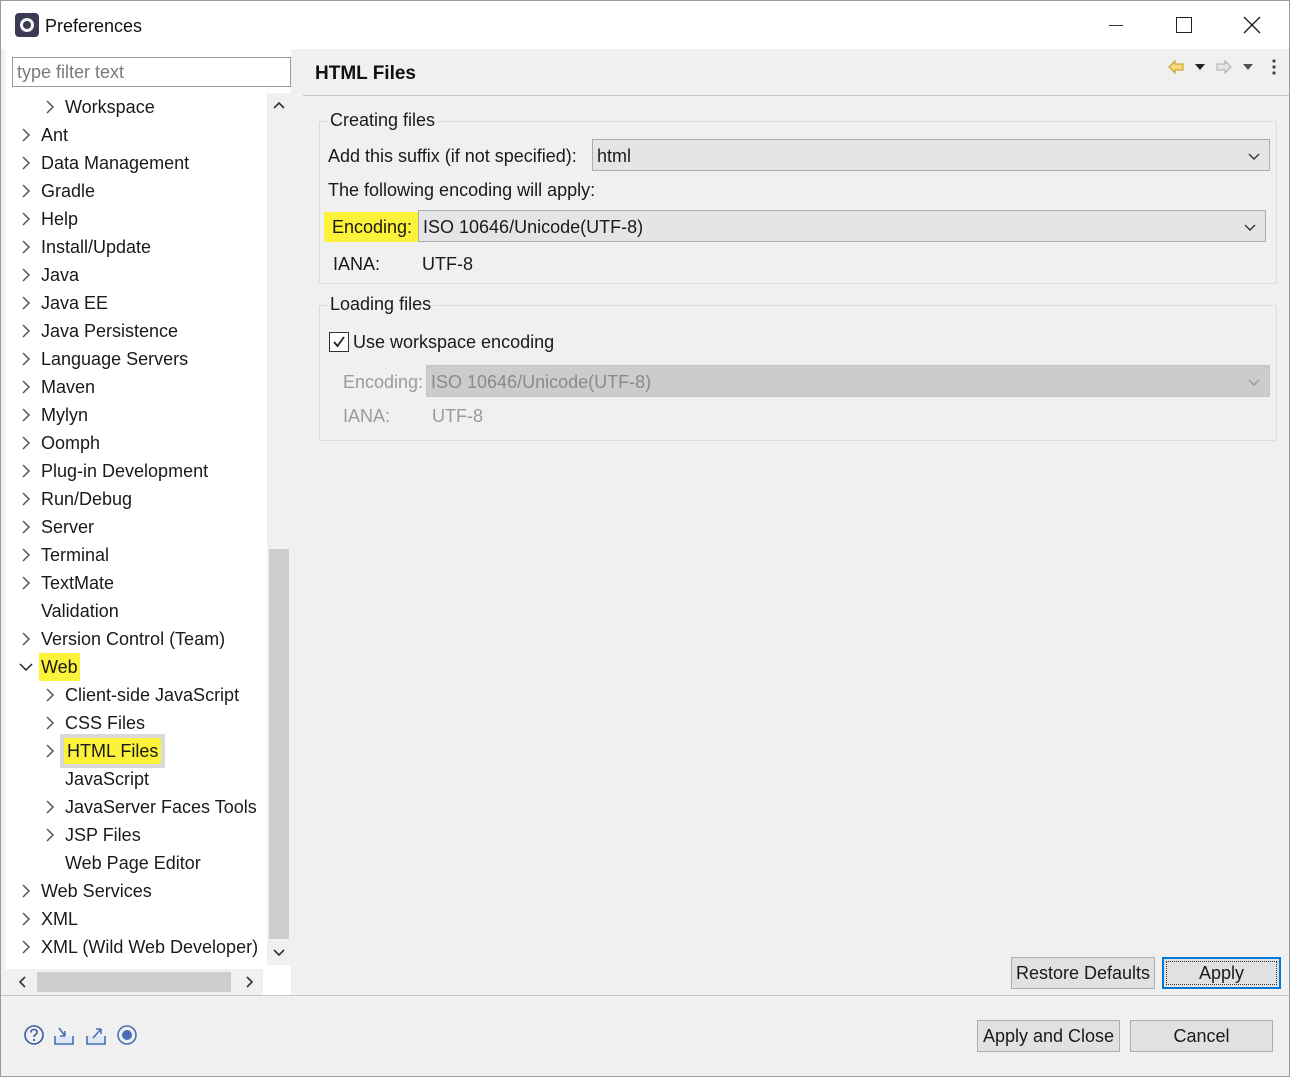  What do you see at coordinates (250, 982) in the screenshot?
I see `scroll-right-arrow-icon` at bounding box center [250, 982].